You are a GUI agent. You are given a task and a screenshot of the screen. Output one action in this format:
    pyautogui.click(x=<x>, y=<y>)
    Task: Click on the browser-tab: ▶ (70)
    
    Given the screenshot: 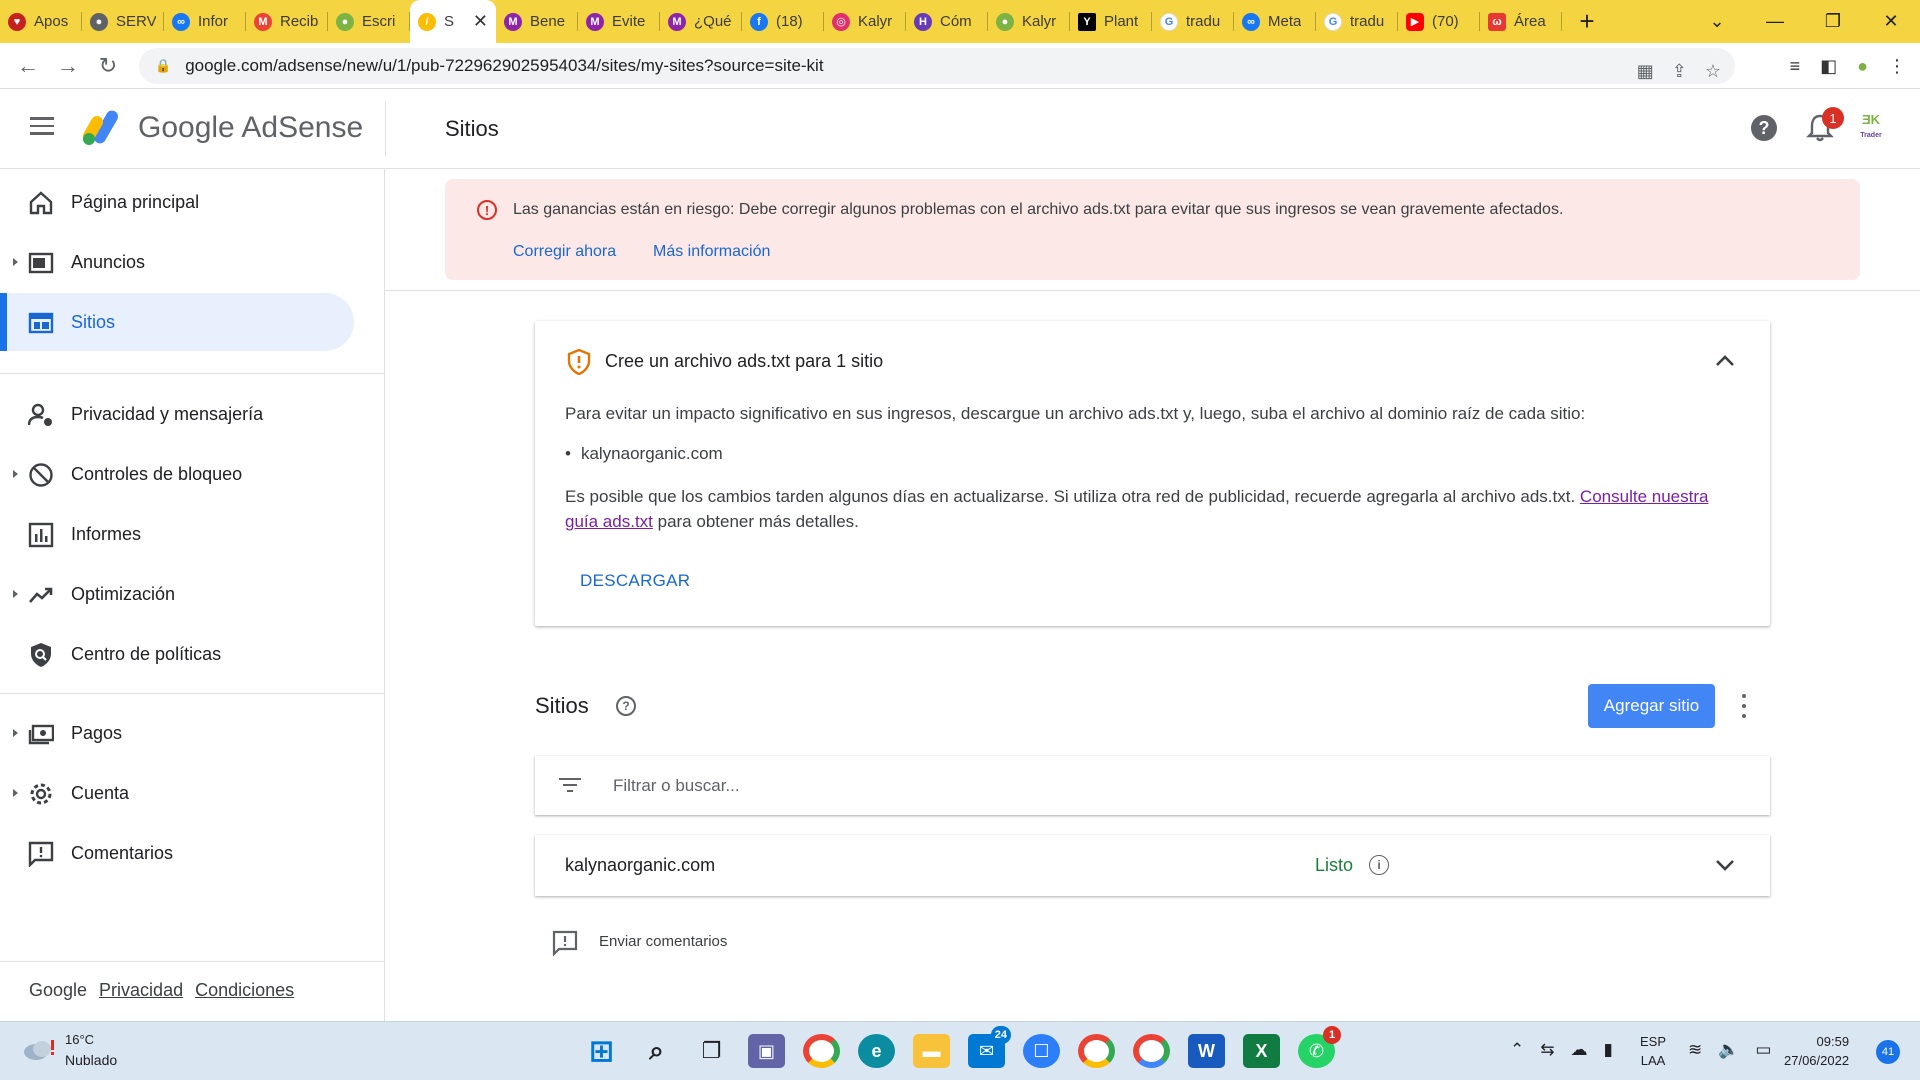 What is the action you would take?
    pyautogui.click(x=1439, y=21)
    